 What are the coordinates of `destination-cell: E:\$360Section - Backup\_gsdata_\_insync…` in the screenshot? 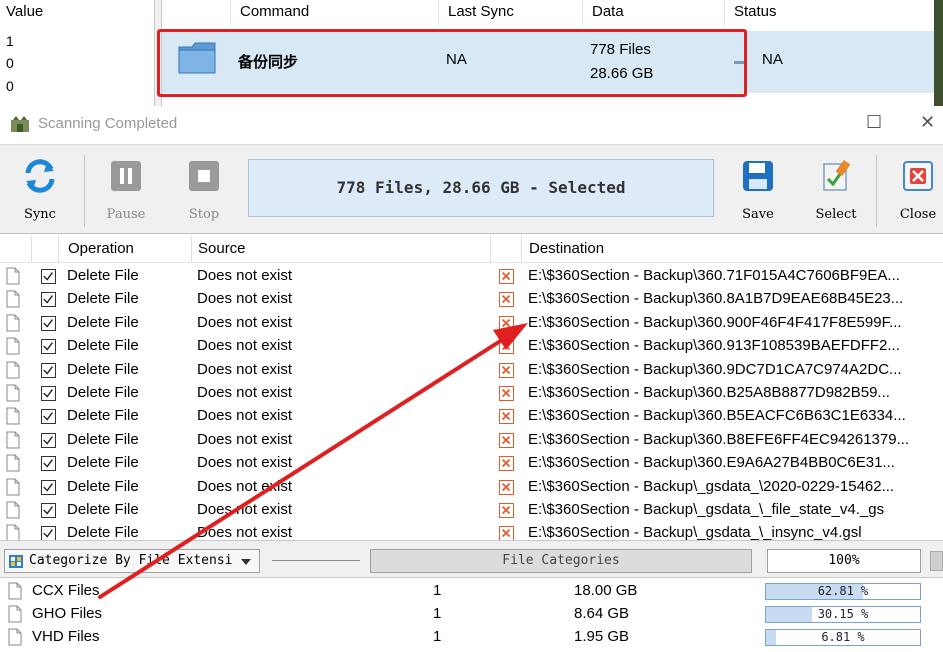 It's located at (695, 532).